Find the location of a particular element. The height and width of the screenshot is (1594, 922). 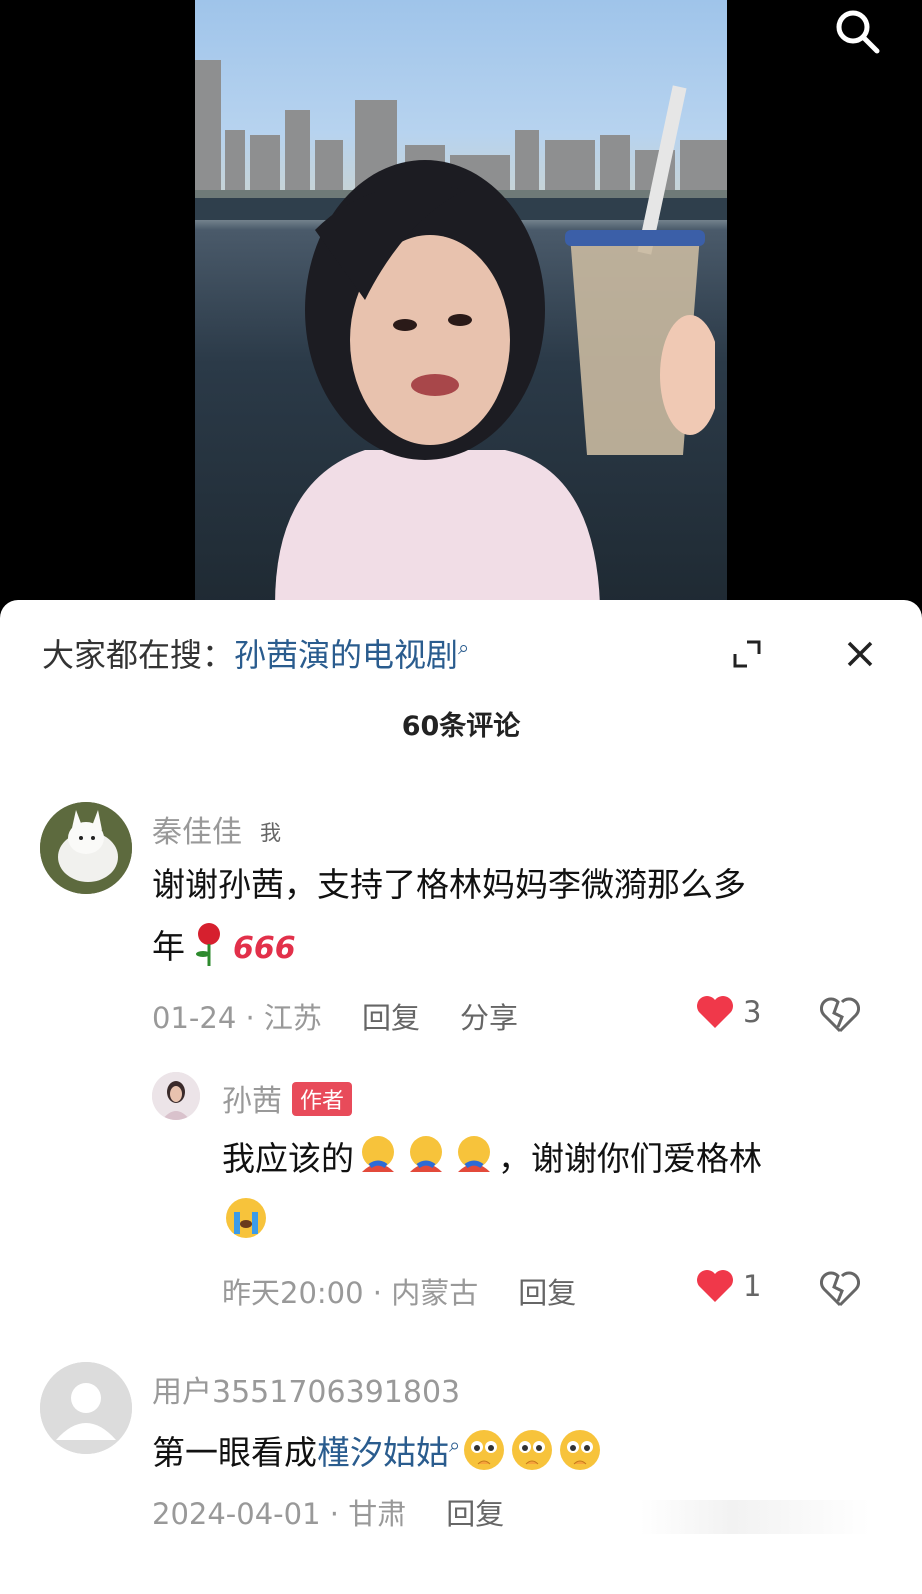

hot-search-bar: 大家都在搜：孙茜演的电视剧⌕ is located at coordinates (255, 653).